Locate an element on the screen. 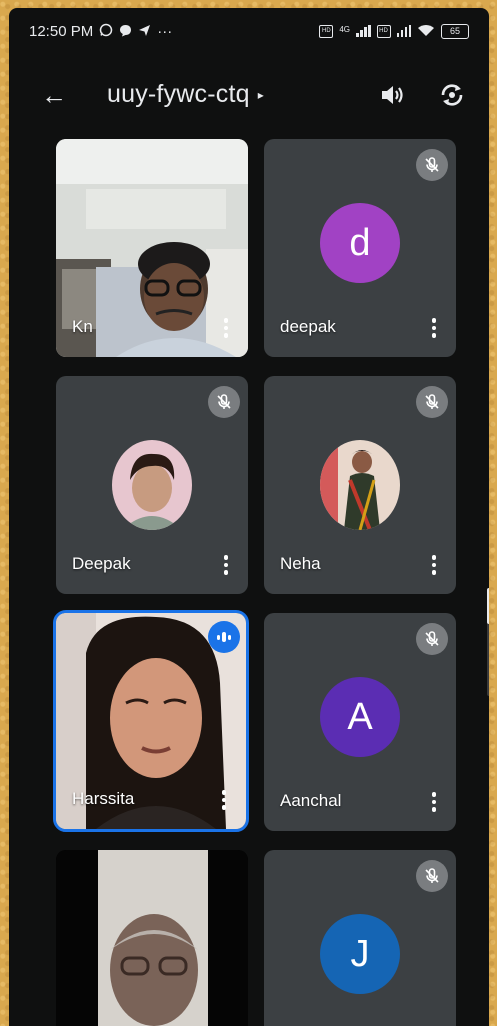 This screenshot has width=497, height=1026. sim-hd-badge-2: HD is located at coordinates (383, 31).